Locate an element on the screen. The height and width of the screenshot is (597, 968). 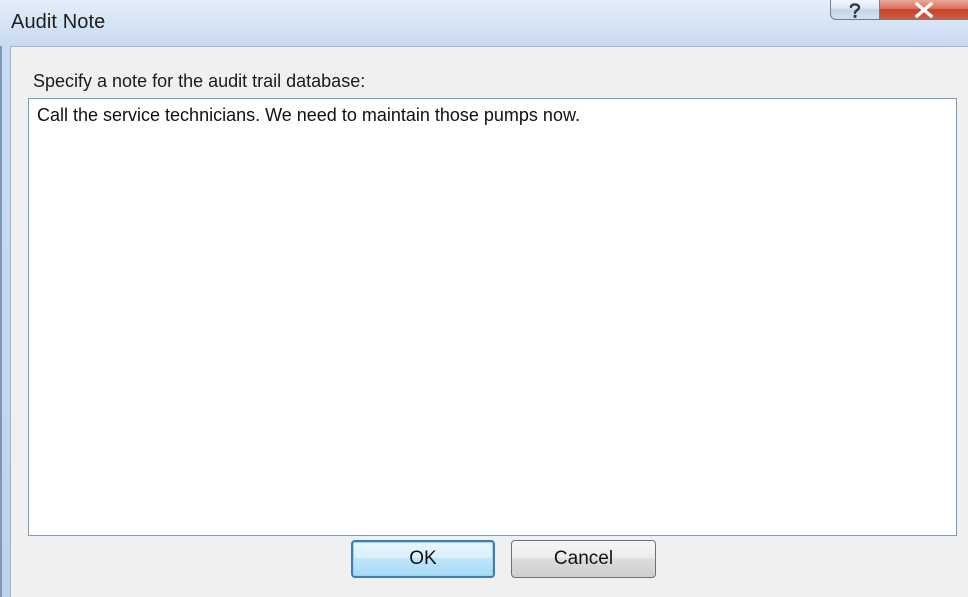
title-bar: Audit Note is located at coordinates (484, 23).